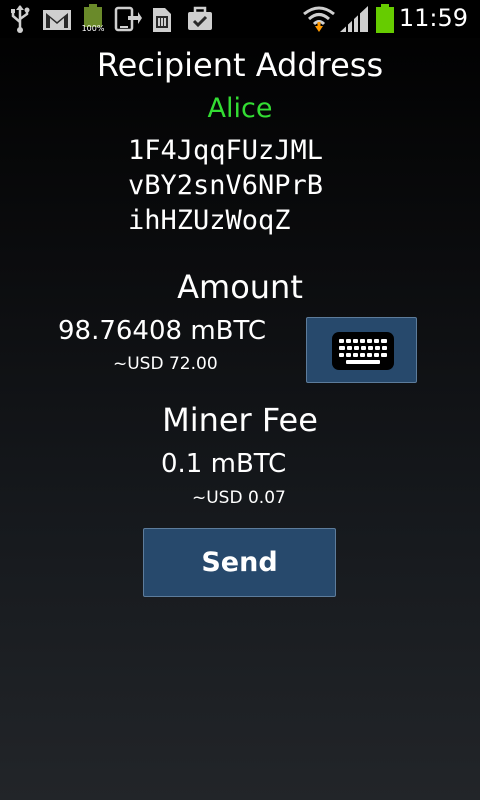 Image resolution: width=480 pixels, height=800 pixels. What do you see at coordinates (209, 220) in the screenshot?
I see `address-line-3: ihHZUzWoqZ` at bounding box center [209, 220].